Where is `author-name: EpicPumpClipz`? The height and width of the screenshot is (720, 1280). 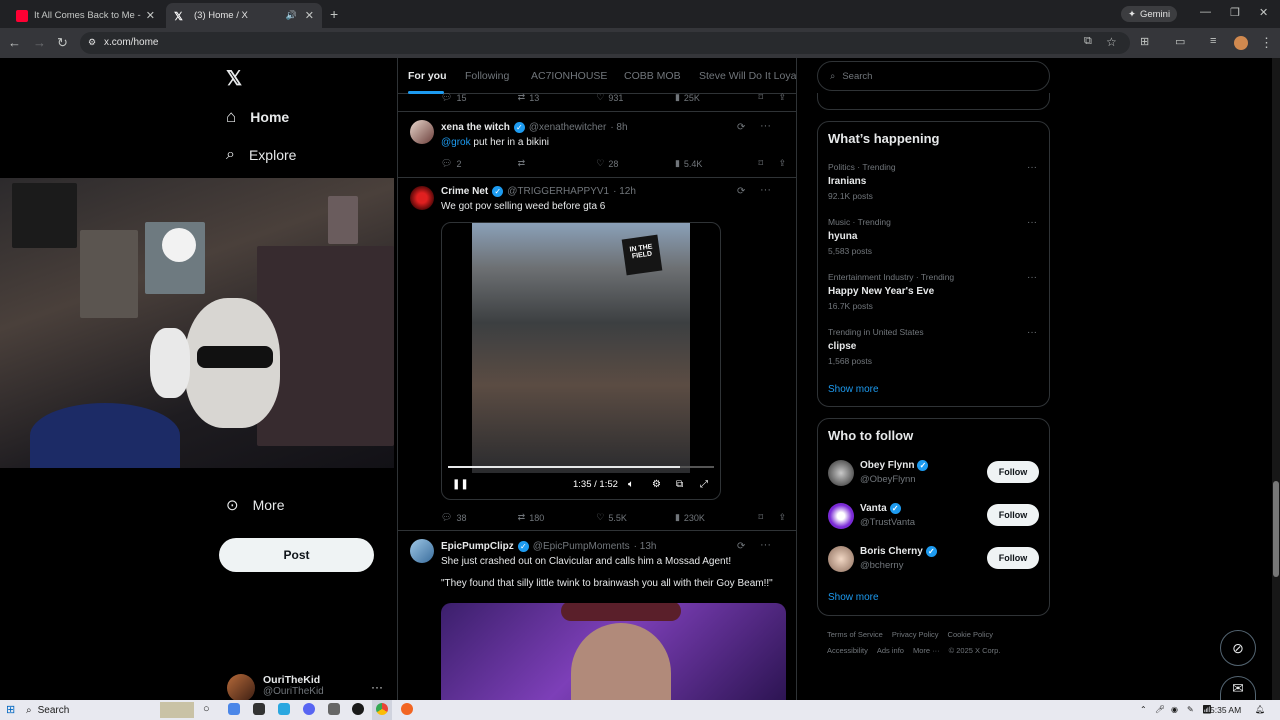
author-name: EpicPumpClipz is located at coordinates (477, 546).